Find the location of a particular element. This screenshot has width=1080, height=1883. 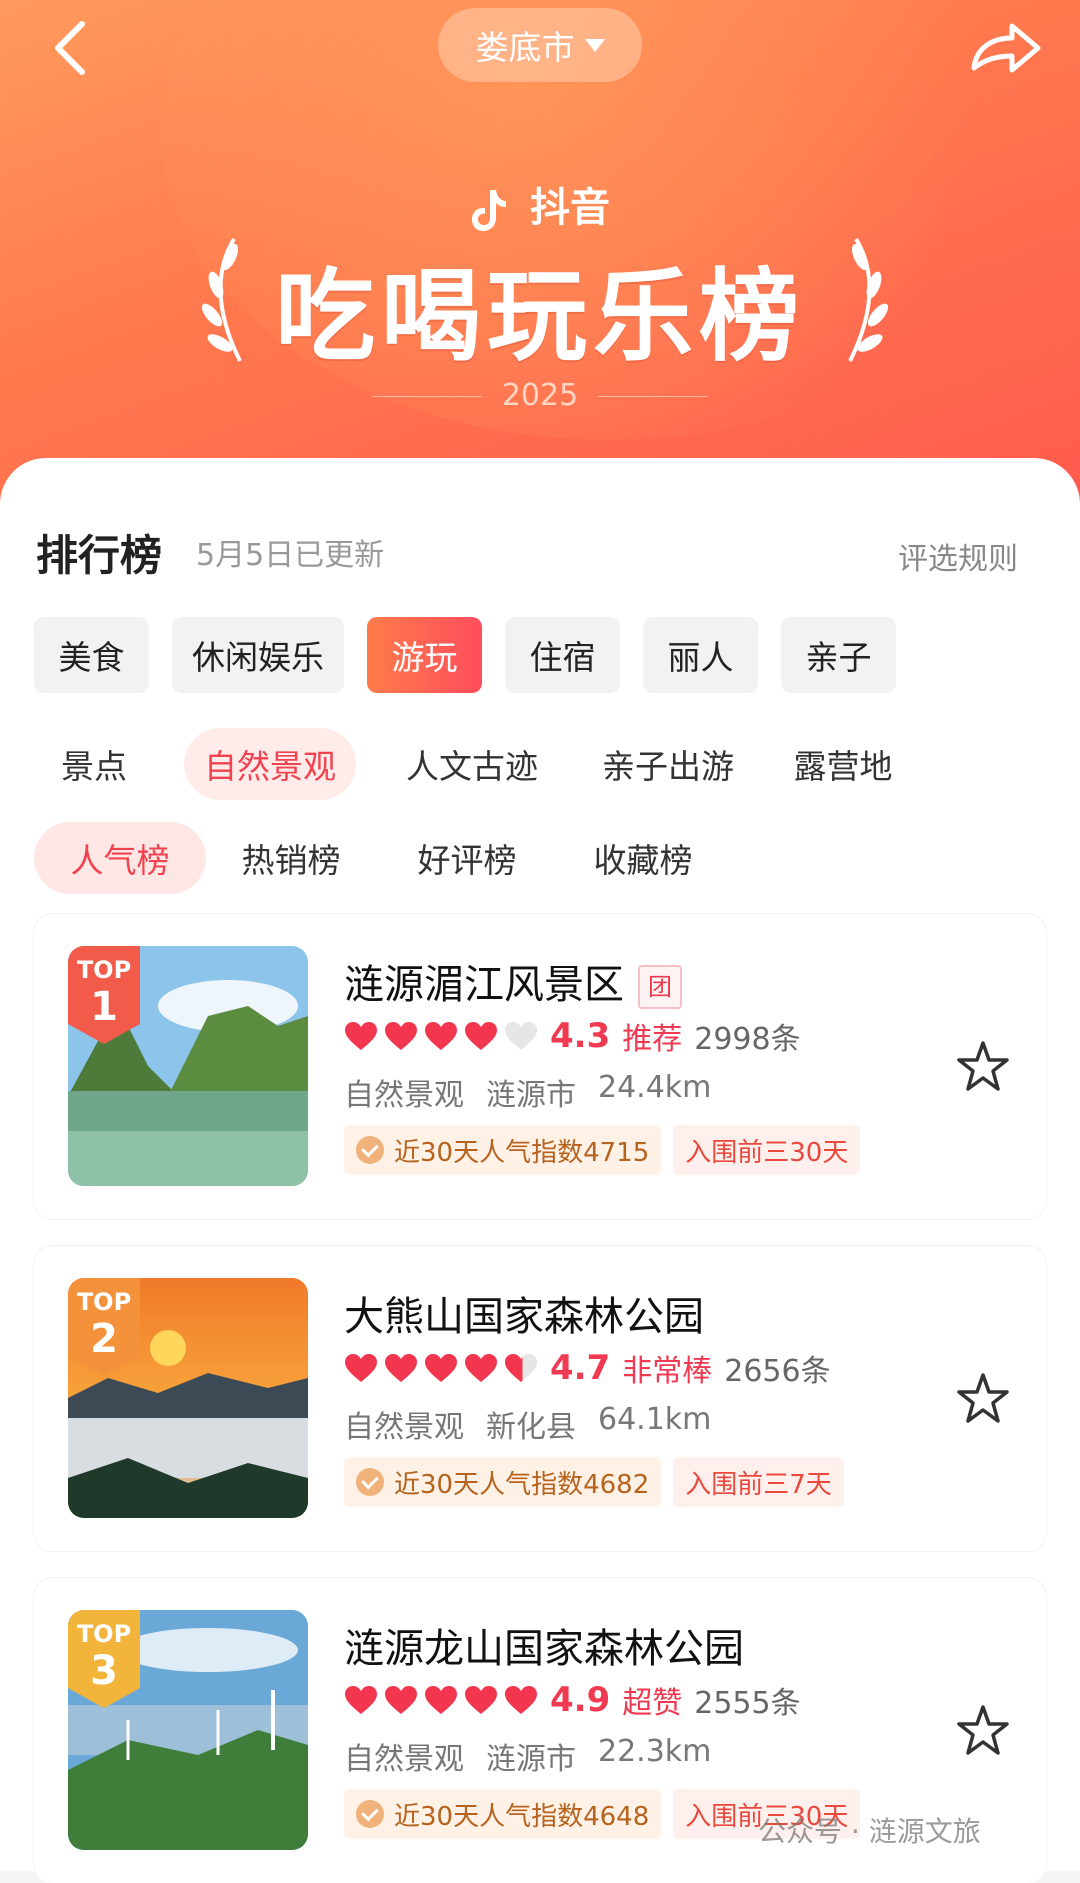

rating-row: 4.9 超赞 2555条 is located at coordinates (572, 1700).